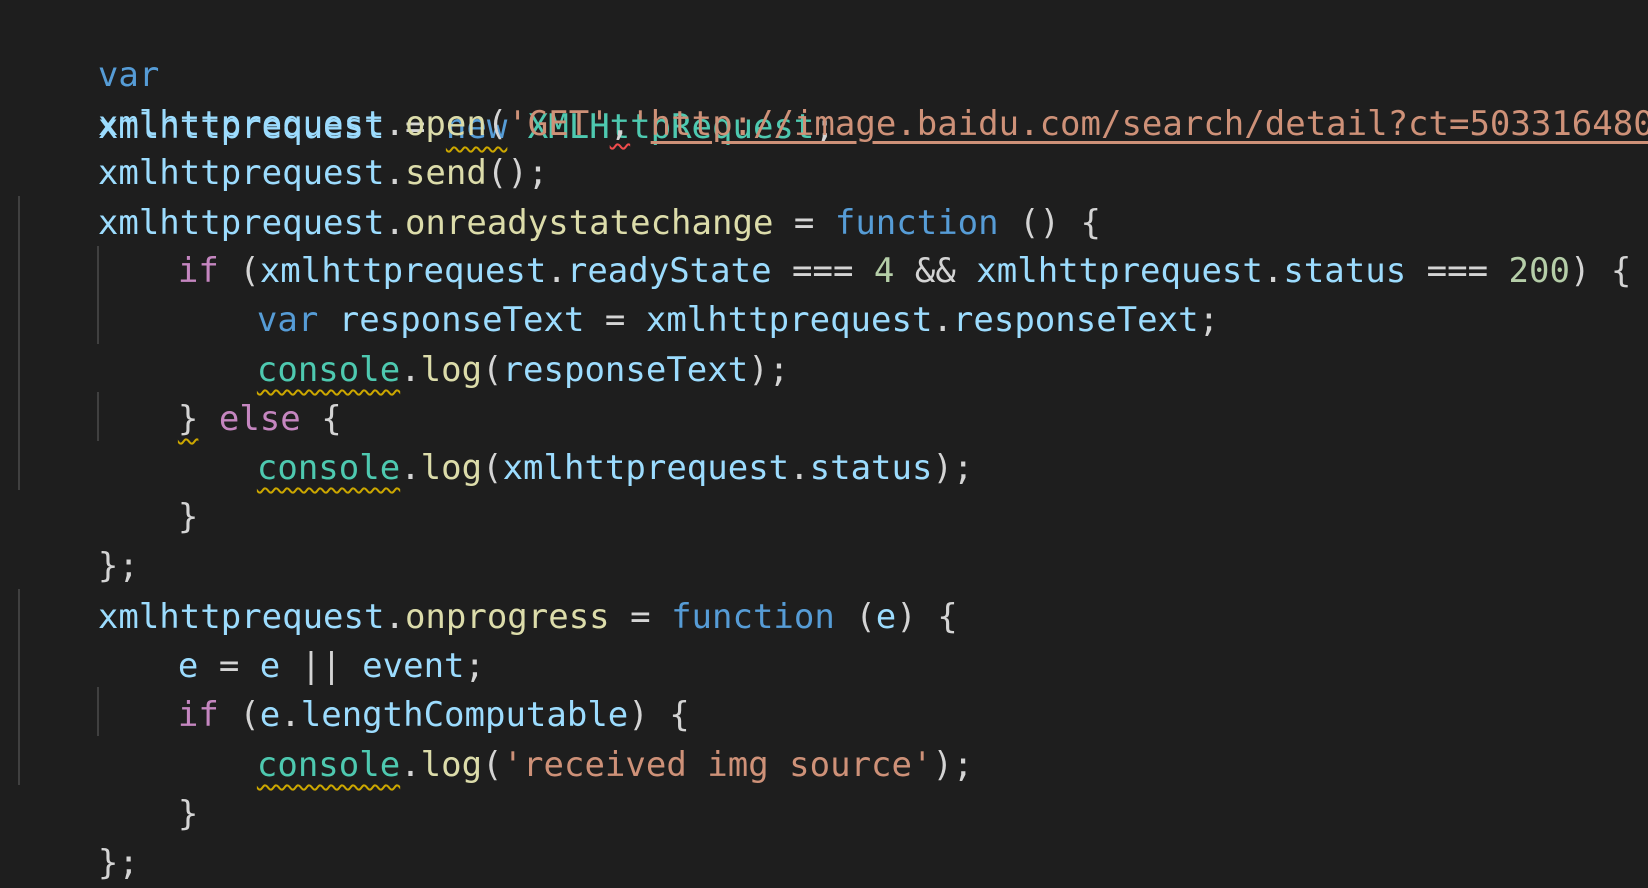  I want to click on punctuation: ;, so click(1209, 320).